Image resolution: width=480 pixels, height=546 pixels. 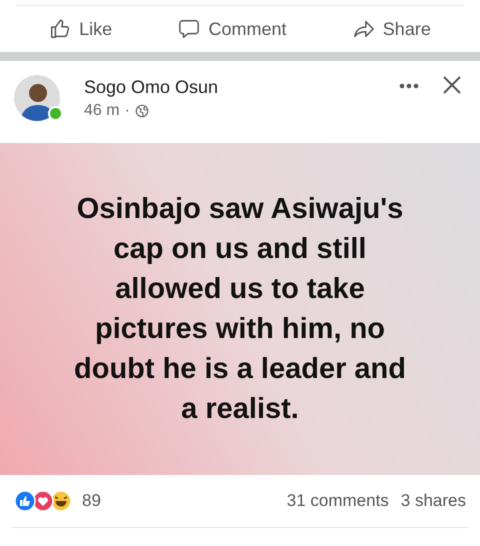 What do you see at coordinates (102, 111) in the screenshot?
I see `post-time: 46 m` at bounding box center [102, 111].